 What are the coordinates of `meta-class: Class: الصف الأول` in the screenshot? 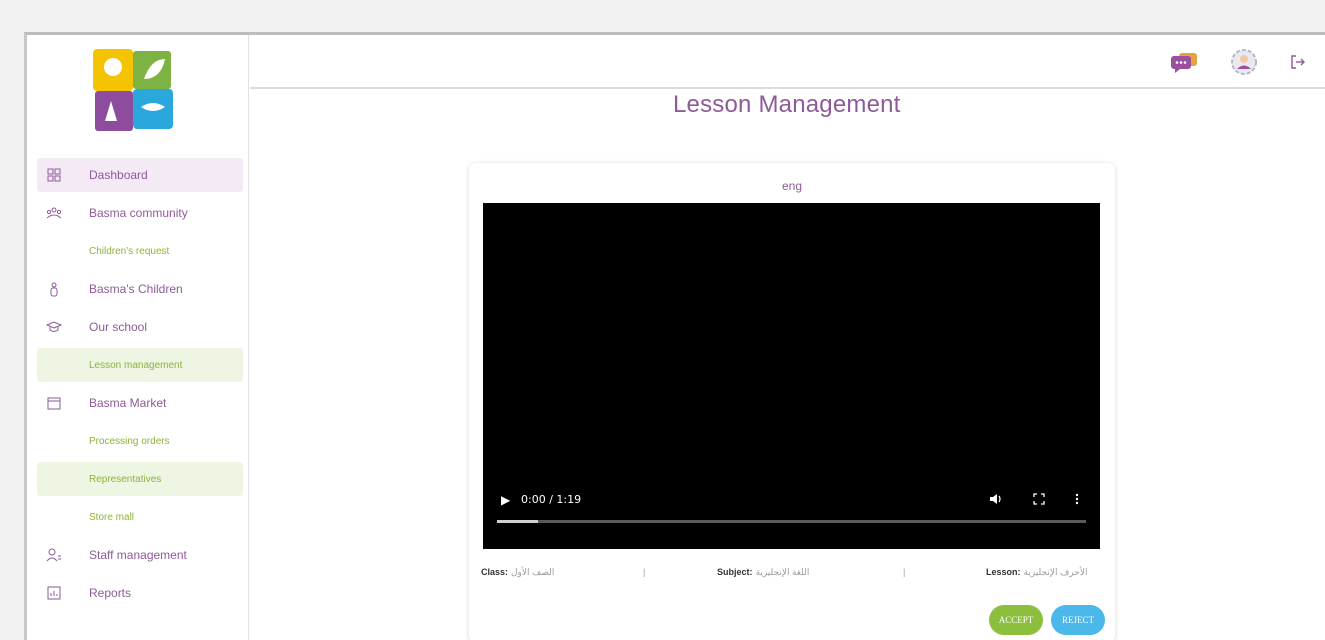 It's located at (517, 572).